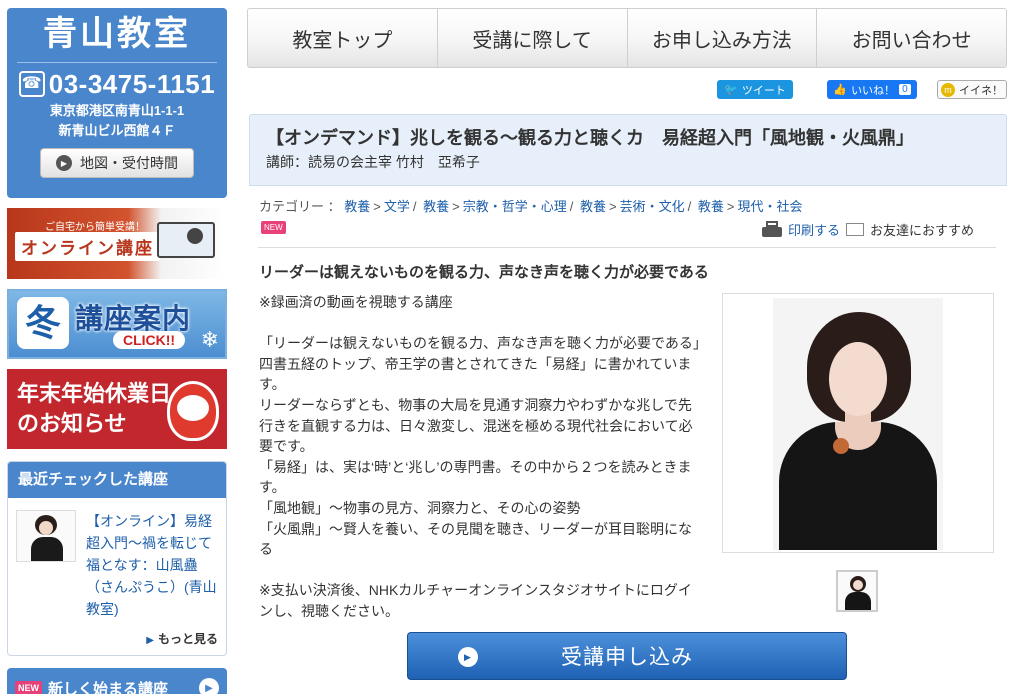 Image resolution: width=1016 pixels, height=694 pixels. What do you see at coordinates (117, 480) in the screenshot?
I see `recently-viewed-title: 最近チェックした講座` at bounding box center [117, 480].